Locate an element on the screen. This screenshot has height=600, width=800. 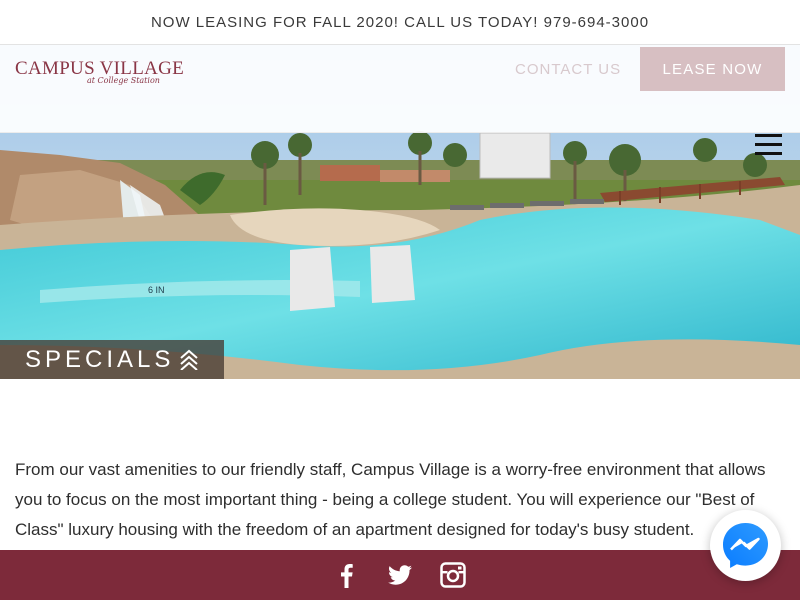
logo-tagline: at College Station is located at coordinates (123, 80).